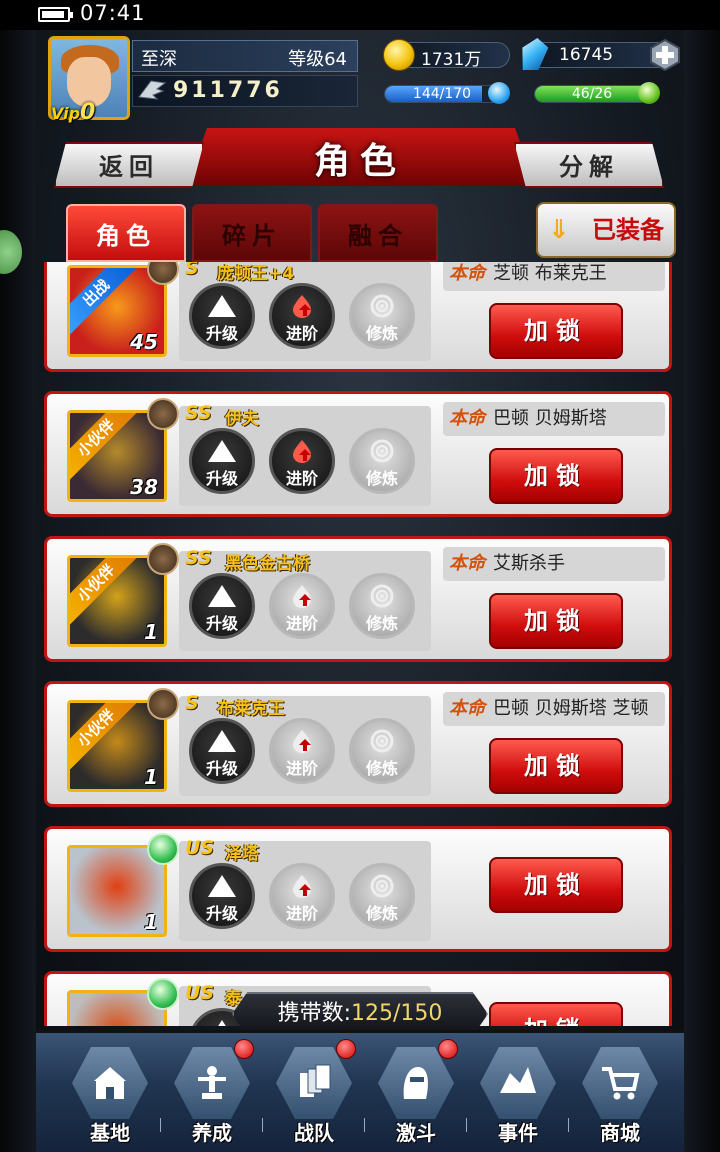 This screenshot has width=720, height=1152. What do you see at coordinates (212, 1133) in the screenshot?
I see `nav-label: 养成` at bounding box center [212, 1133].